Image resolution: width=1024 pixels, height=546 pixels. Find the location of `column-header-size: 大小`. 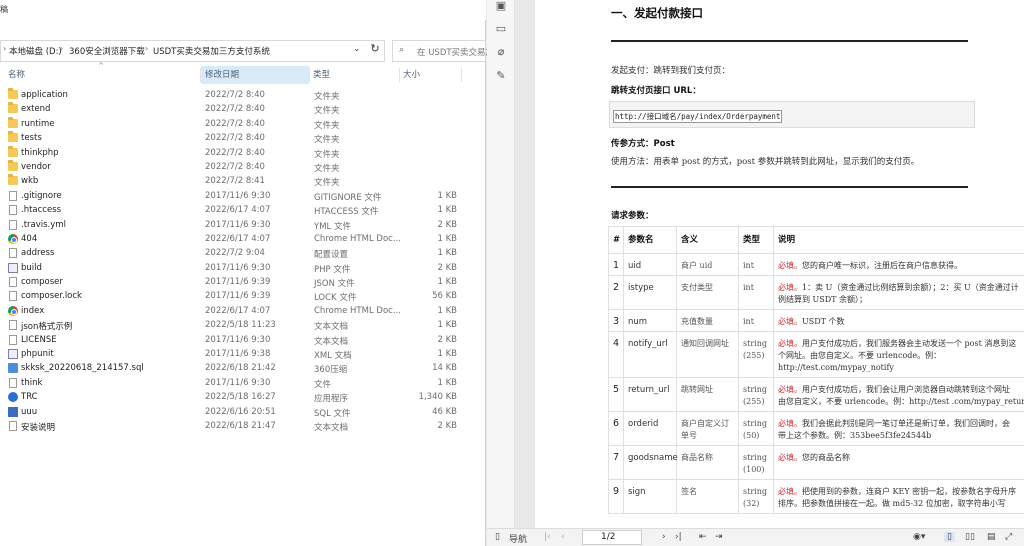

column-header-size: 大小 is located at coordinates (430, 75).